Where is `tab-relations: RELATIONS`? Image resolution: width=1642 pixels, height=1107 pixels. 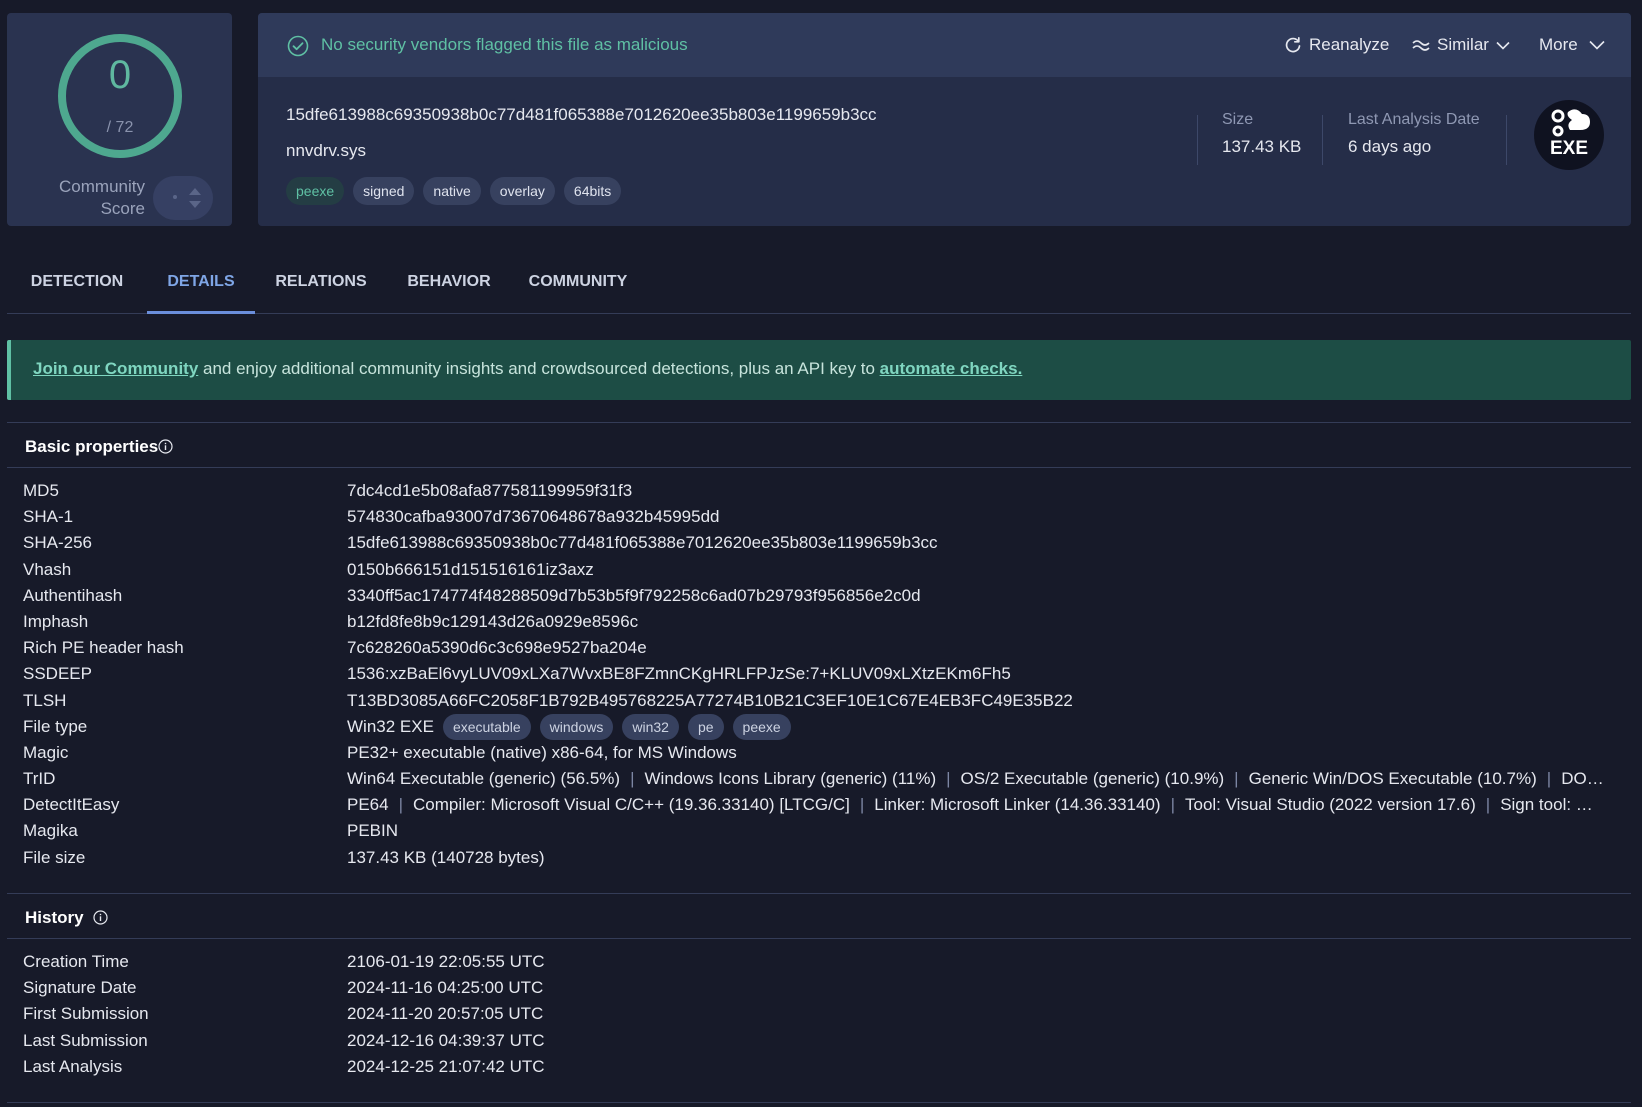
tab-relations: RELATIONS is located at coordinates (321, 288).